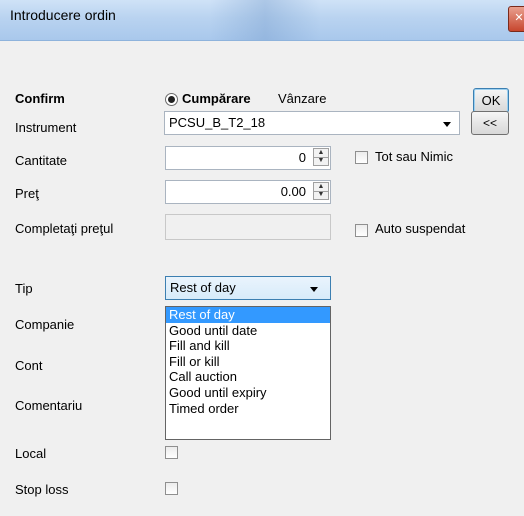 The image size is (524, 516). What do you see at coordinates (312, 123) in the screenshot?
I see `instrument-select: PCSU_B_T2_18` at bounding box center [312, 123].